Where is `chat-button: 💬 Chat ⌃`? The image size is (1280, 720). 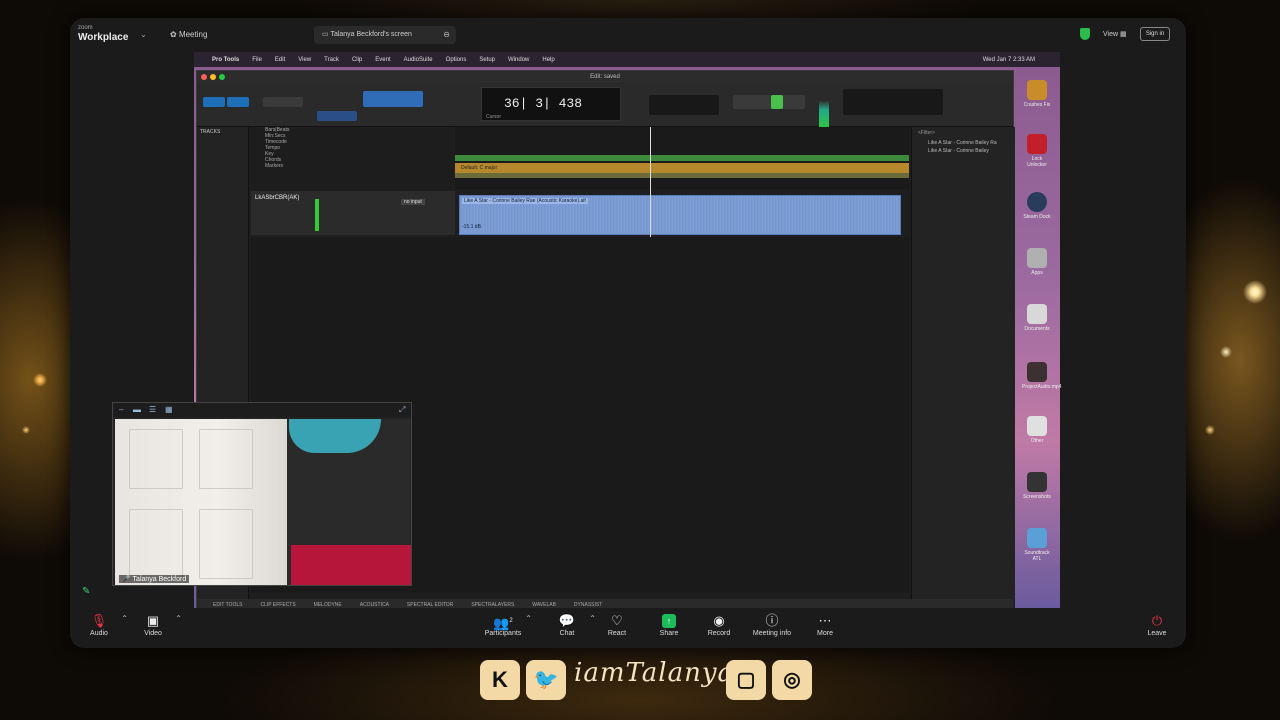
chat-button: 💬 Chat ⌃ is located at coordinates (569, 624).